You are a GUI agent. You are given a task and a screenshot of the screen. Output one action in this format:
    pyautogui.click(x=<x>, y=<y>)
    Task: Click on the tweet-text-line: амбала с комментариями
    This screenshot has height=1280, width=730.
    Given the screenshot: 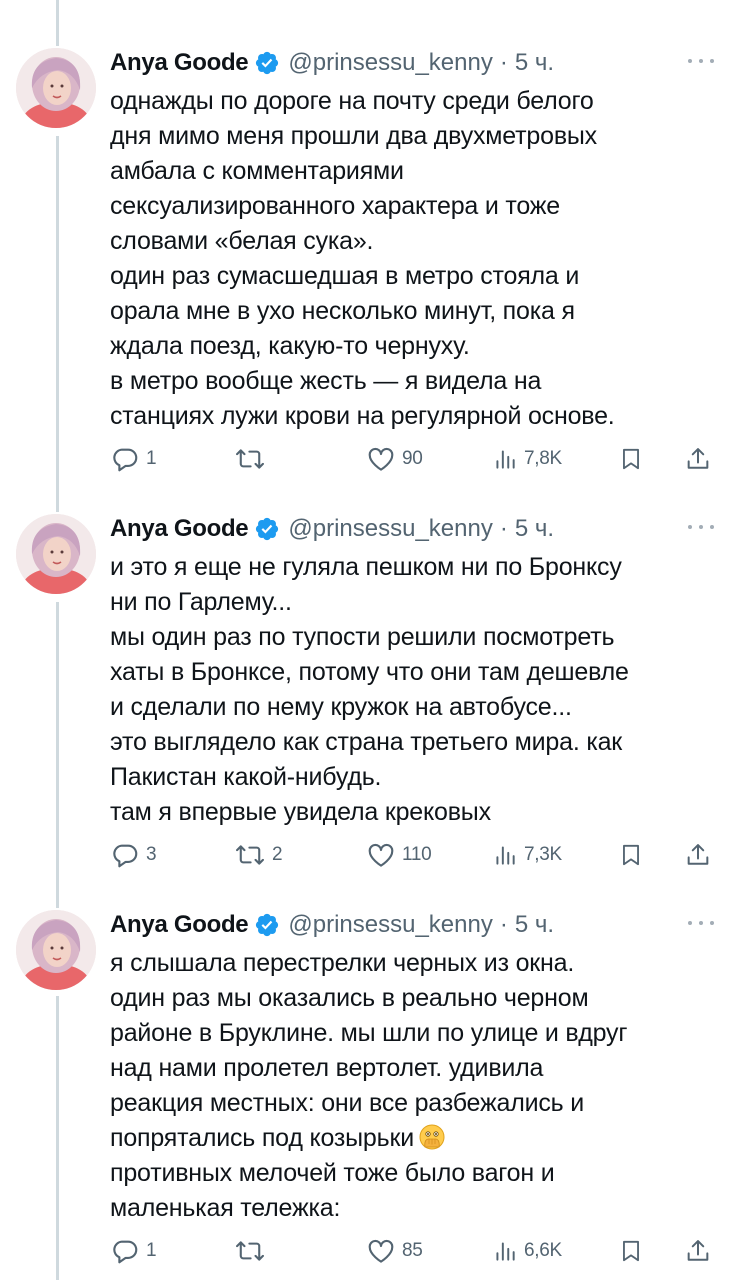 What is the action you would take?
    pyautogui.click(x=257, y=171)
    